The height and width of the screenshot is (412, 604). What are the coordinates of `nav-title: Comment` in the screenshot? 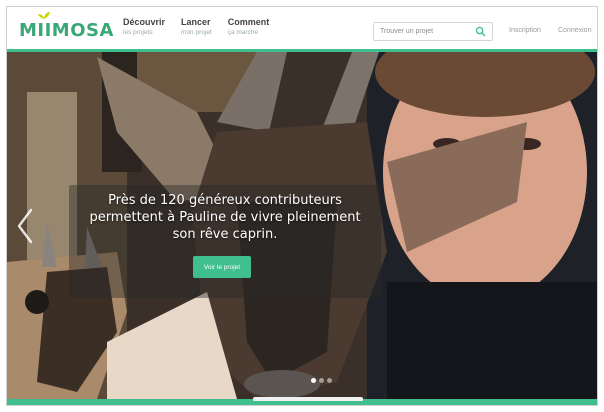 It's located at (248, 22).